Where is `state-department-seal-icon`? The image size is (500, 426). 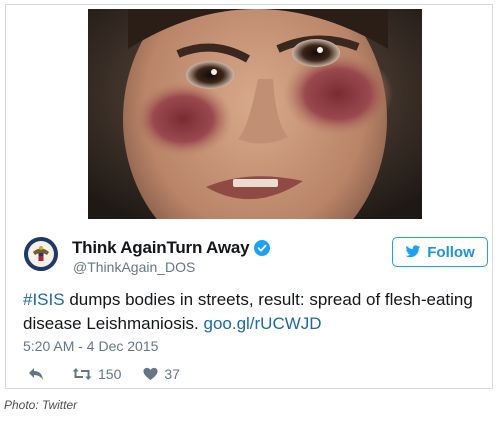
state-department-seal-icon is located at coordinates (41, 254).